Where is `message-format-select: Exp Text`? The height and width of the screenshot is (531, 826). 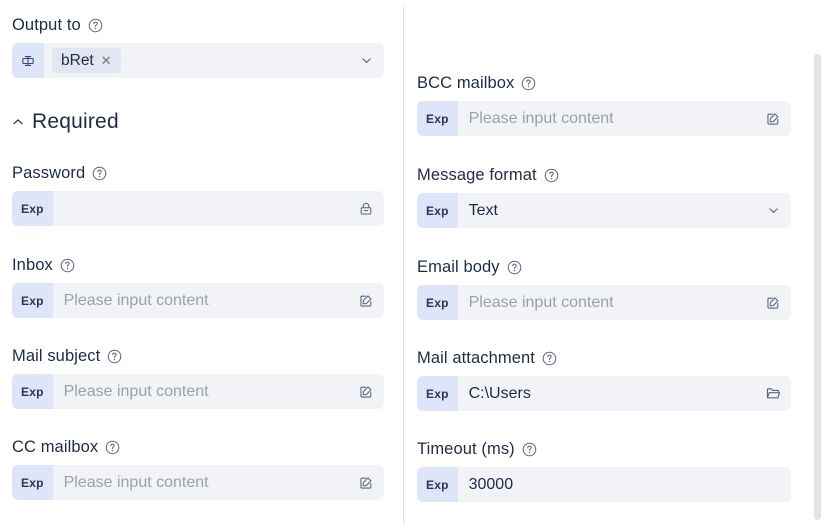
message-format-select: Exp Text is located at coordinates (604, 210).